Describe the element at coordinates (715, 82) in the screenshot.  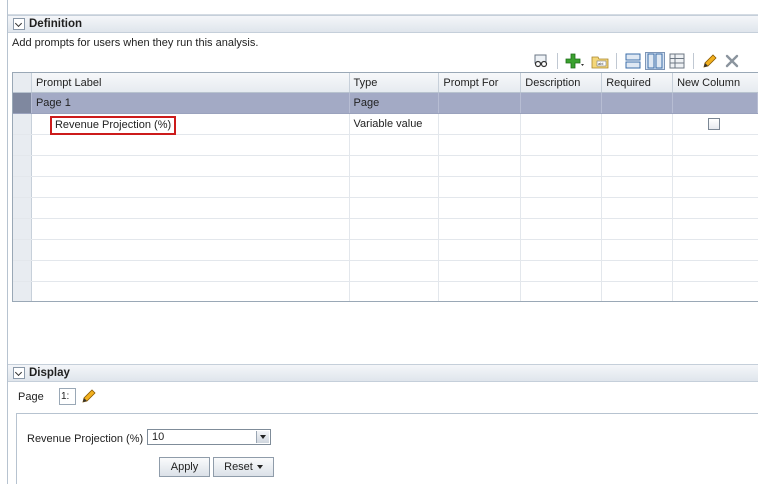
I see `column-header: New Column` at that location.